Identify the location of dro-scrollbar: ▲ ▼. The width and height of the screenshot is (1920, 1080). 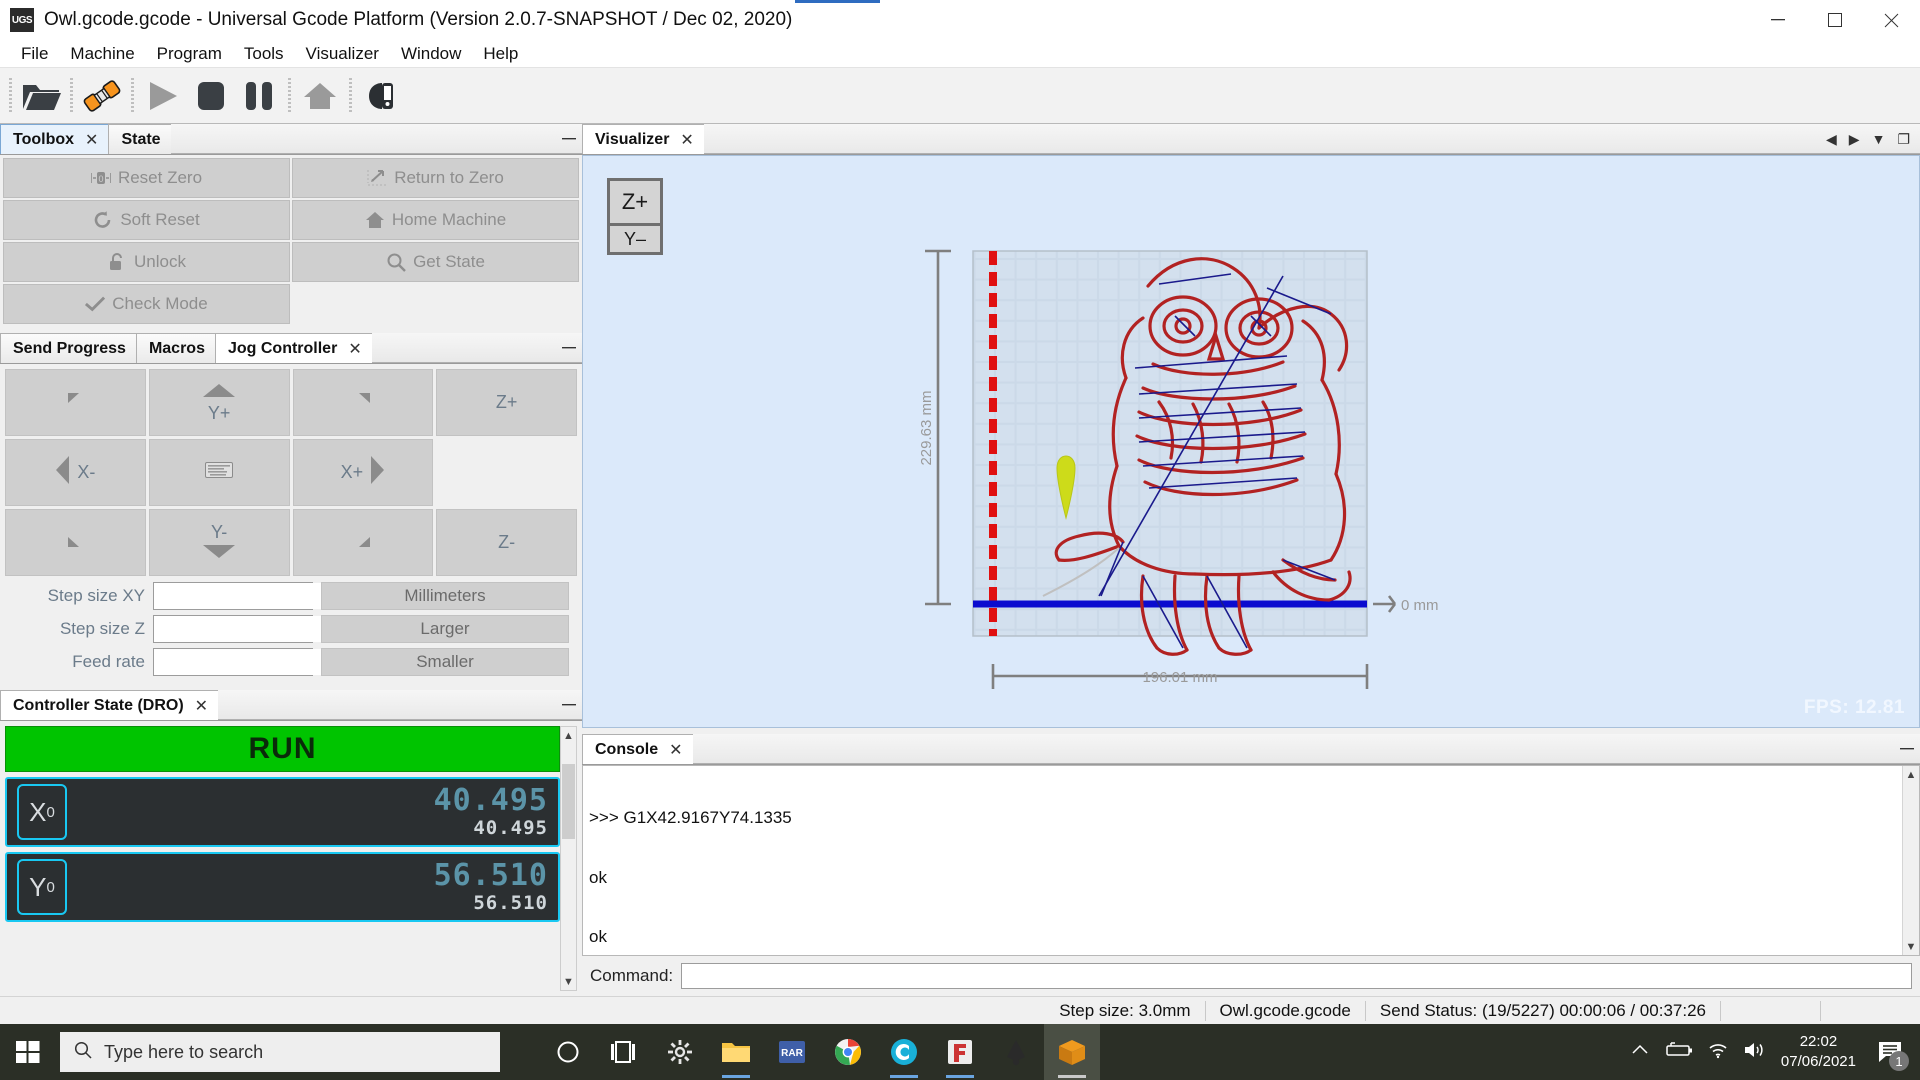
(568, 858).